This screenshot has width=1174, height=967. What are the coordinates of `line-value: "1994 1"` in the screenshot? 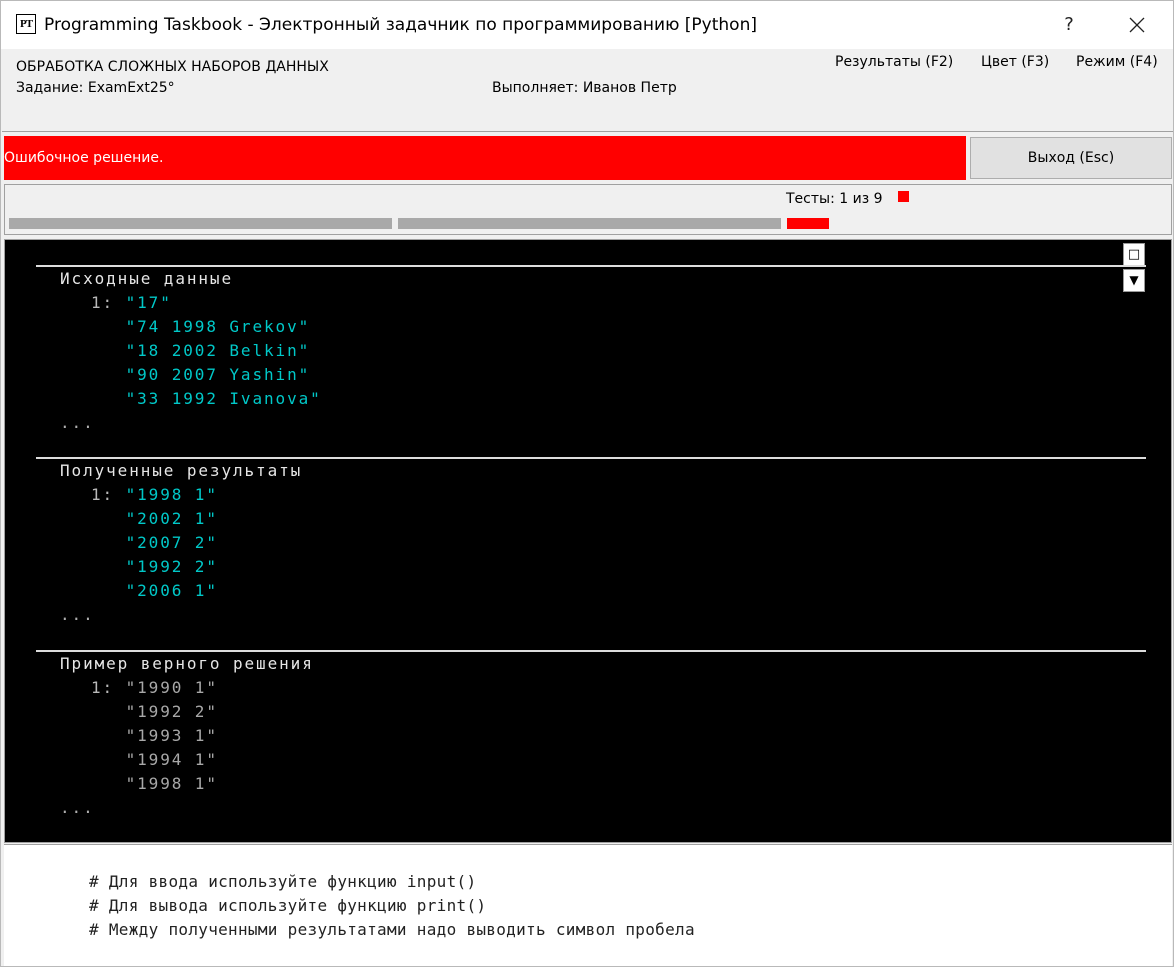 It's located at (171, 759).